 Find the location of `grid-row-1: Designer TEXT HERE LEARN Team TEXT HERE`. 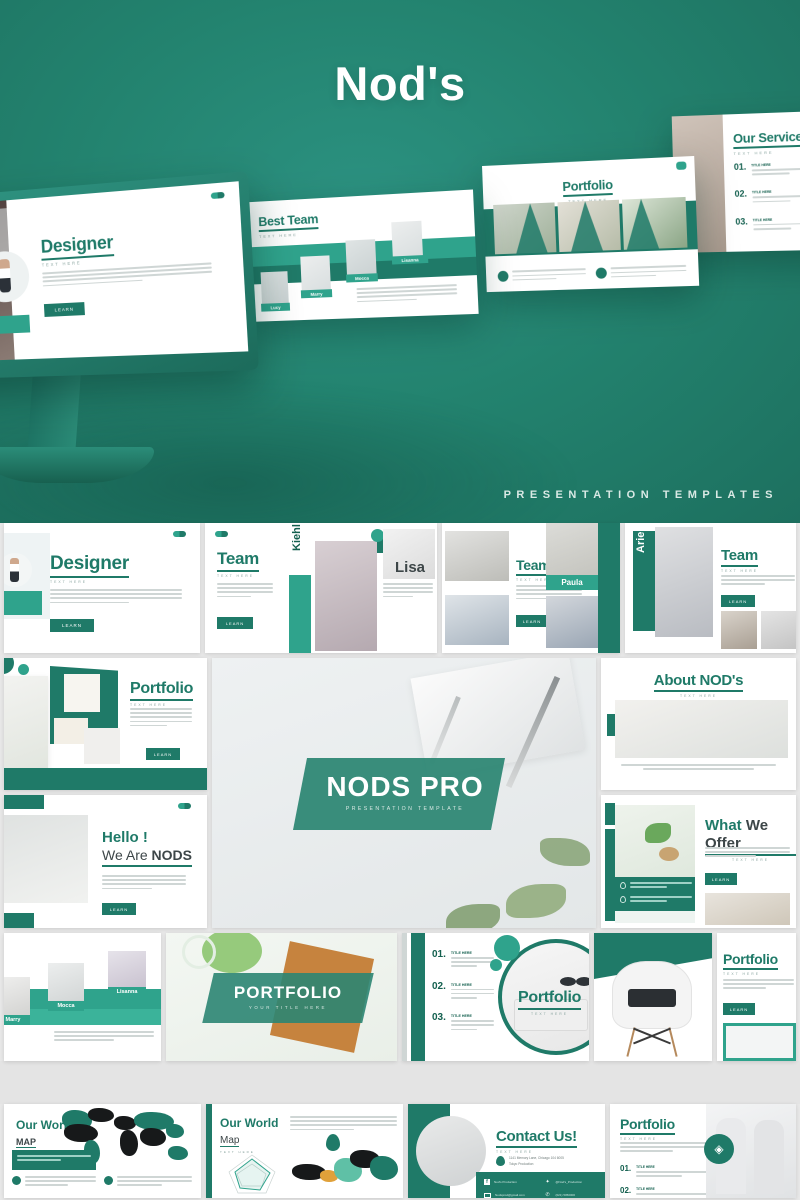

grid-row-1: Designer TEXT HERE LEARN Team TEXT HERE is located at coordinates (400, 588).